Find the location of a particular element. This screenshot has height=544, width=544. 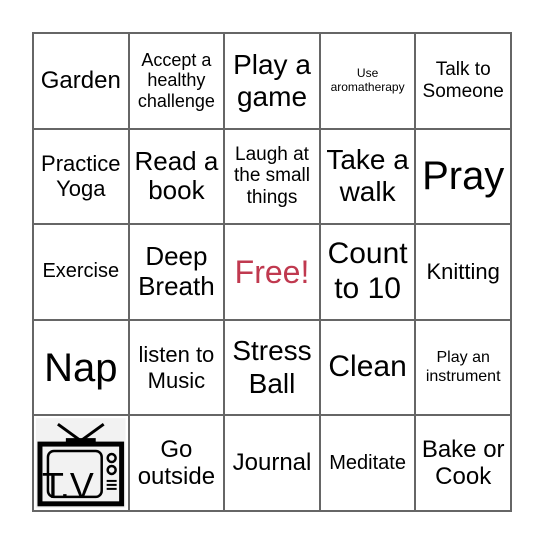

cell-label: Knitting is located at coordinates (463, 272).